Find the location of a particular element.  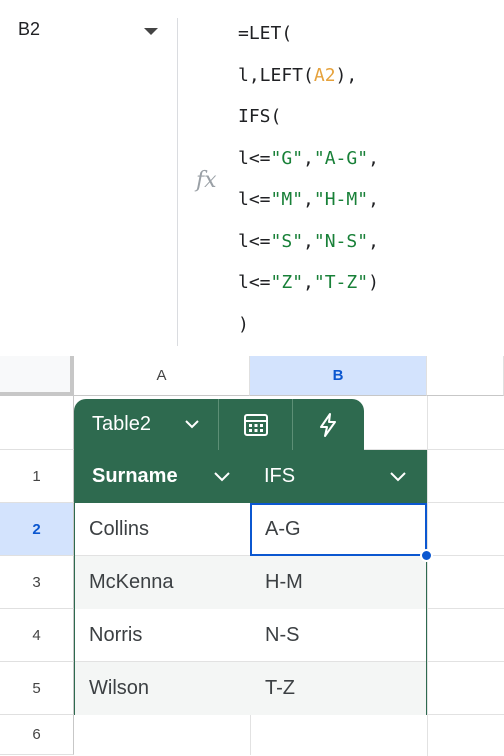

formula-token: =LET( is located at coordinates (265, 33).